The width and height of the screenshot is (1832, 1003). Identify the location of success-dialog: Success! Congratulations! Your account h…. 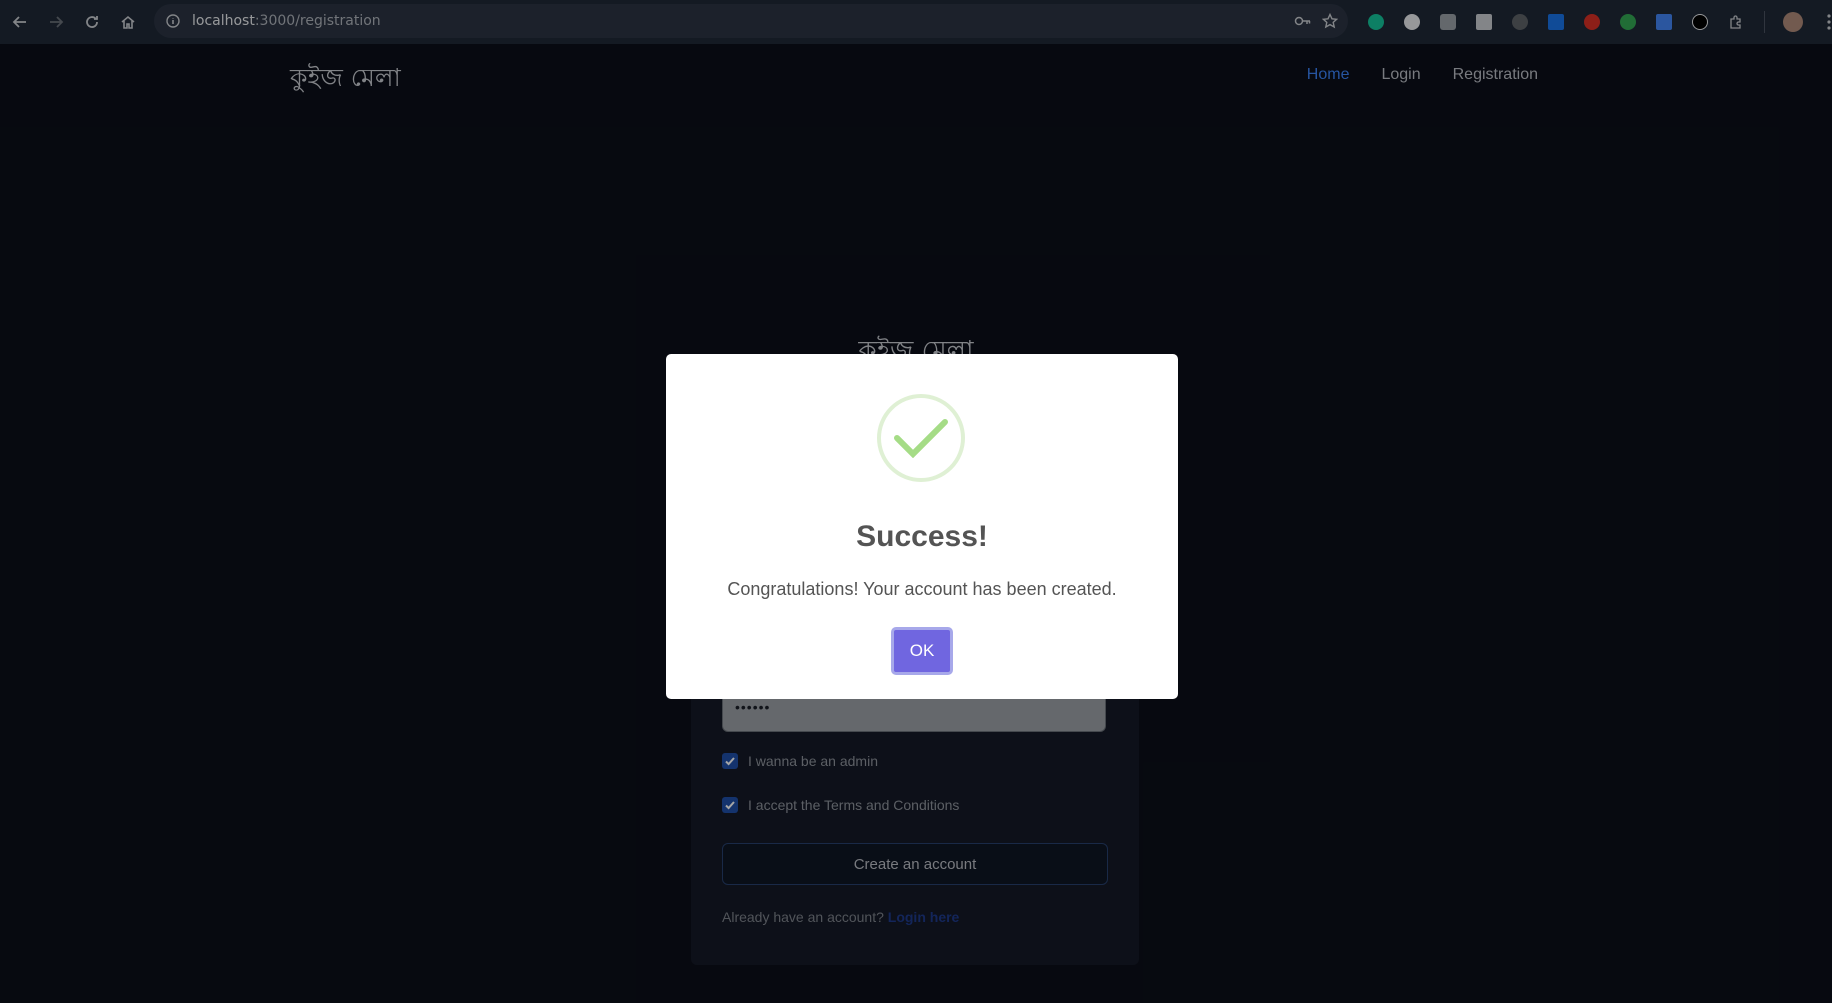
(922, 526).